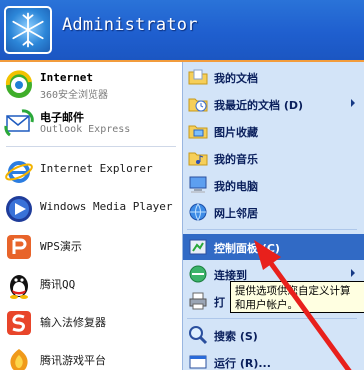  I want to click on run-icon, so click(198, 362).